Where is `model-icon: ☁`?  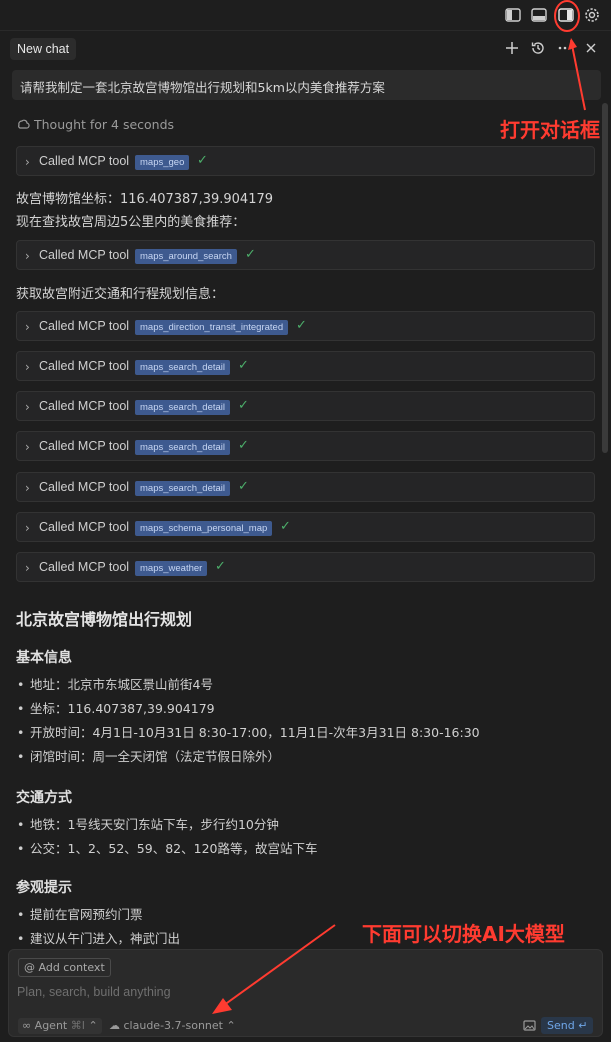
model-icon: ☁ is located at coordinates (116, 1025).